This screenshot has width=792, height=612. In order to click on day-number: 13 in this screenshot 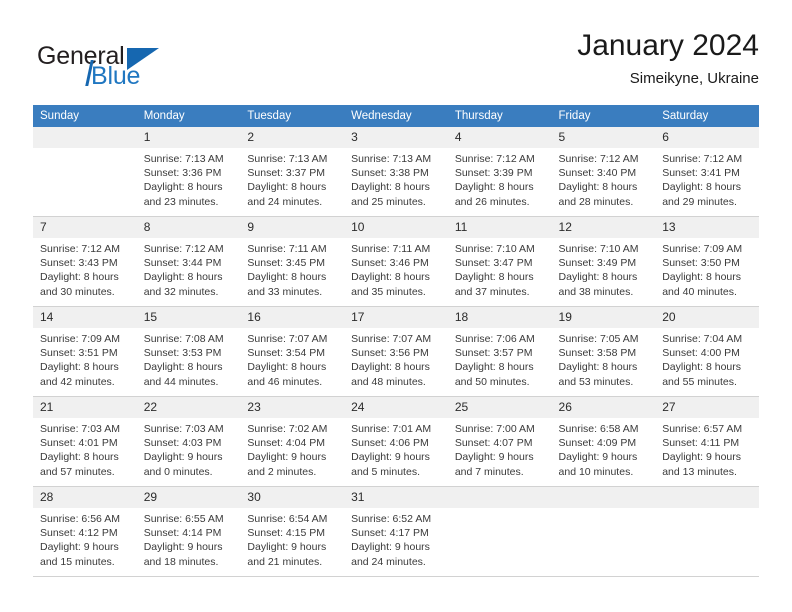, I will do `click(707, 227)`.